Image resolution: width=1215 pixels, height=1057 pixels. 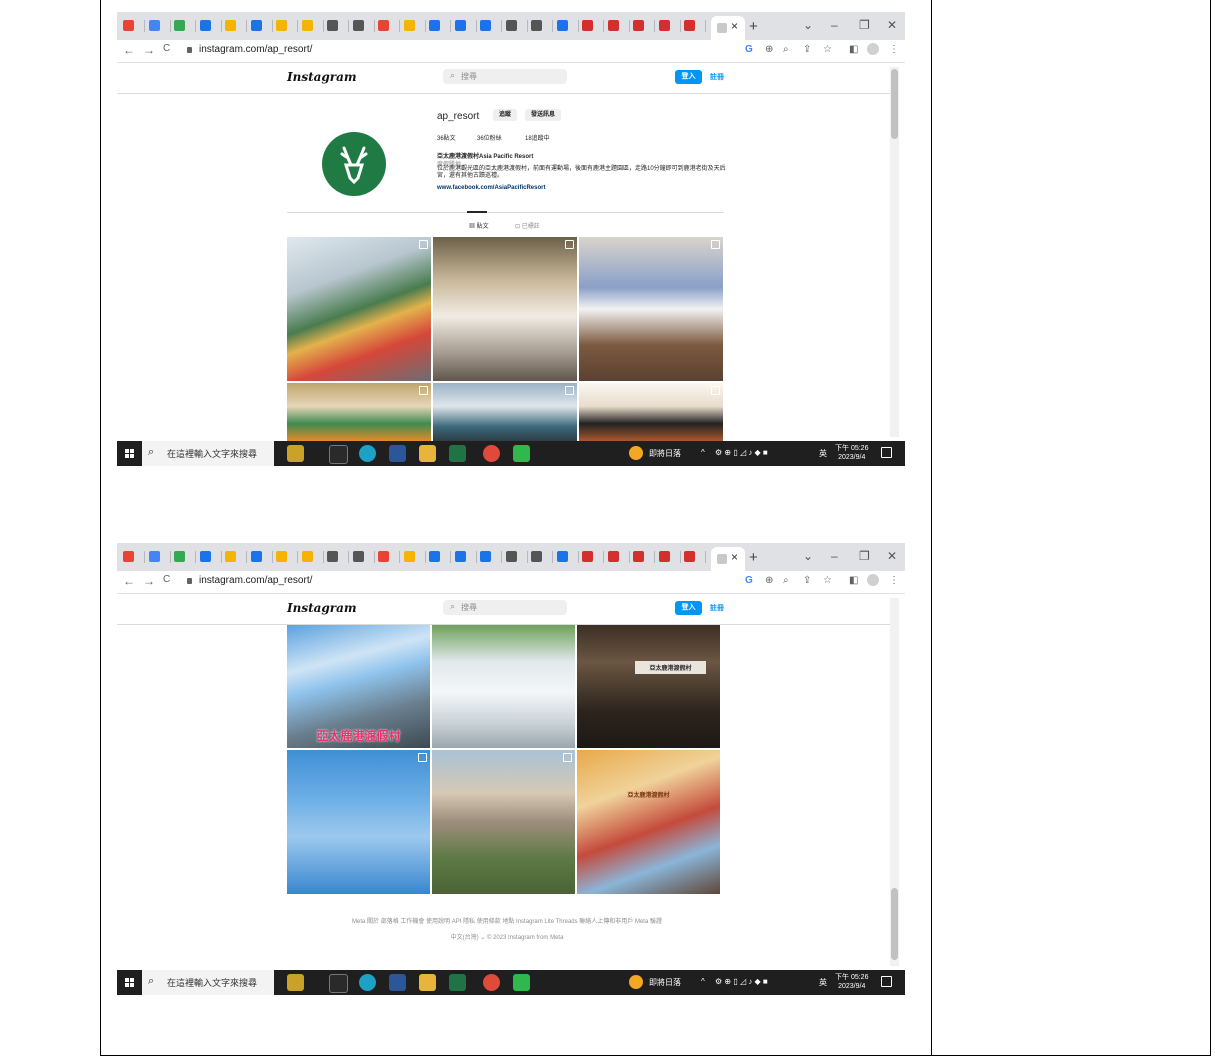 What do you see at coordinates (295, 982) in the screenshot?
I see `briefcase-app-icon` at bounding box center [295, 982].